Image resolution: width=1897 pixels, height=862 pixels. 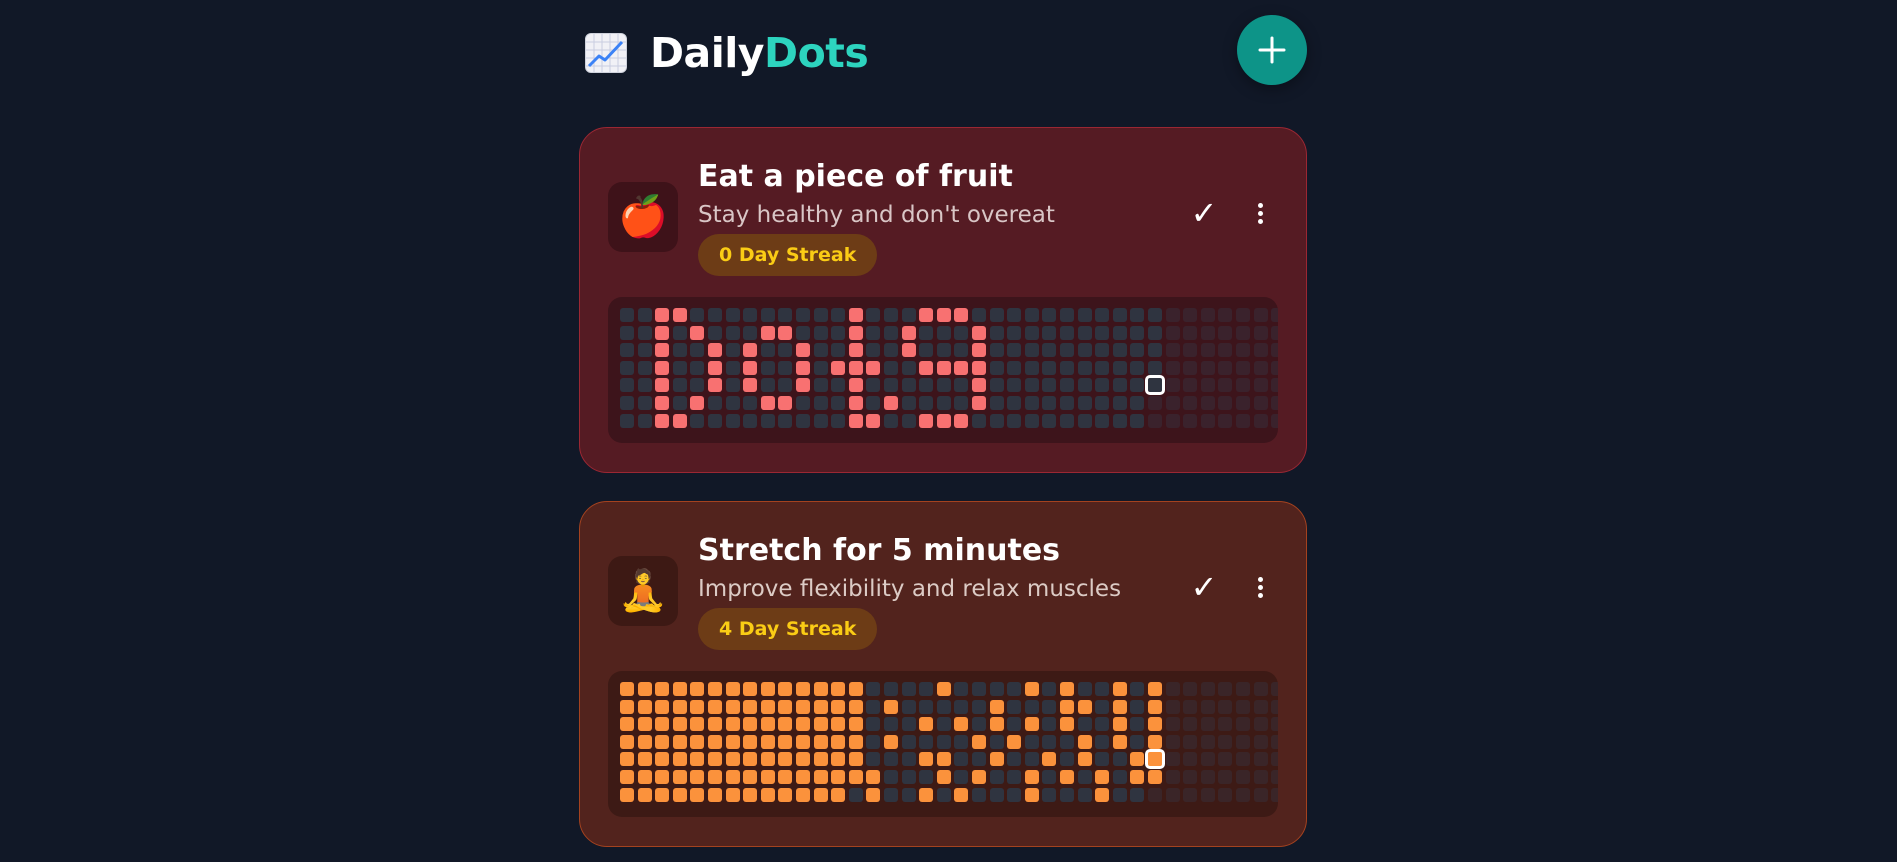 I want to click on complete-button: ✓, so click(x=1204, y=587).